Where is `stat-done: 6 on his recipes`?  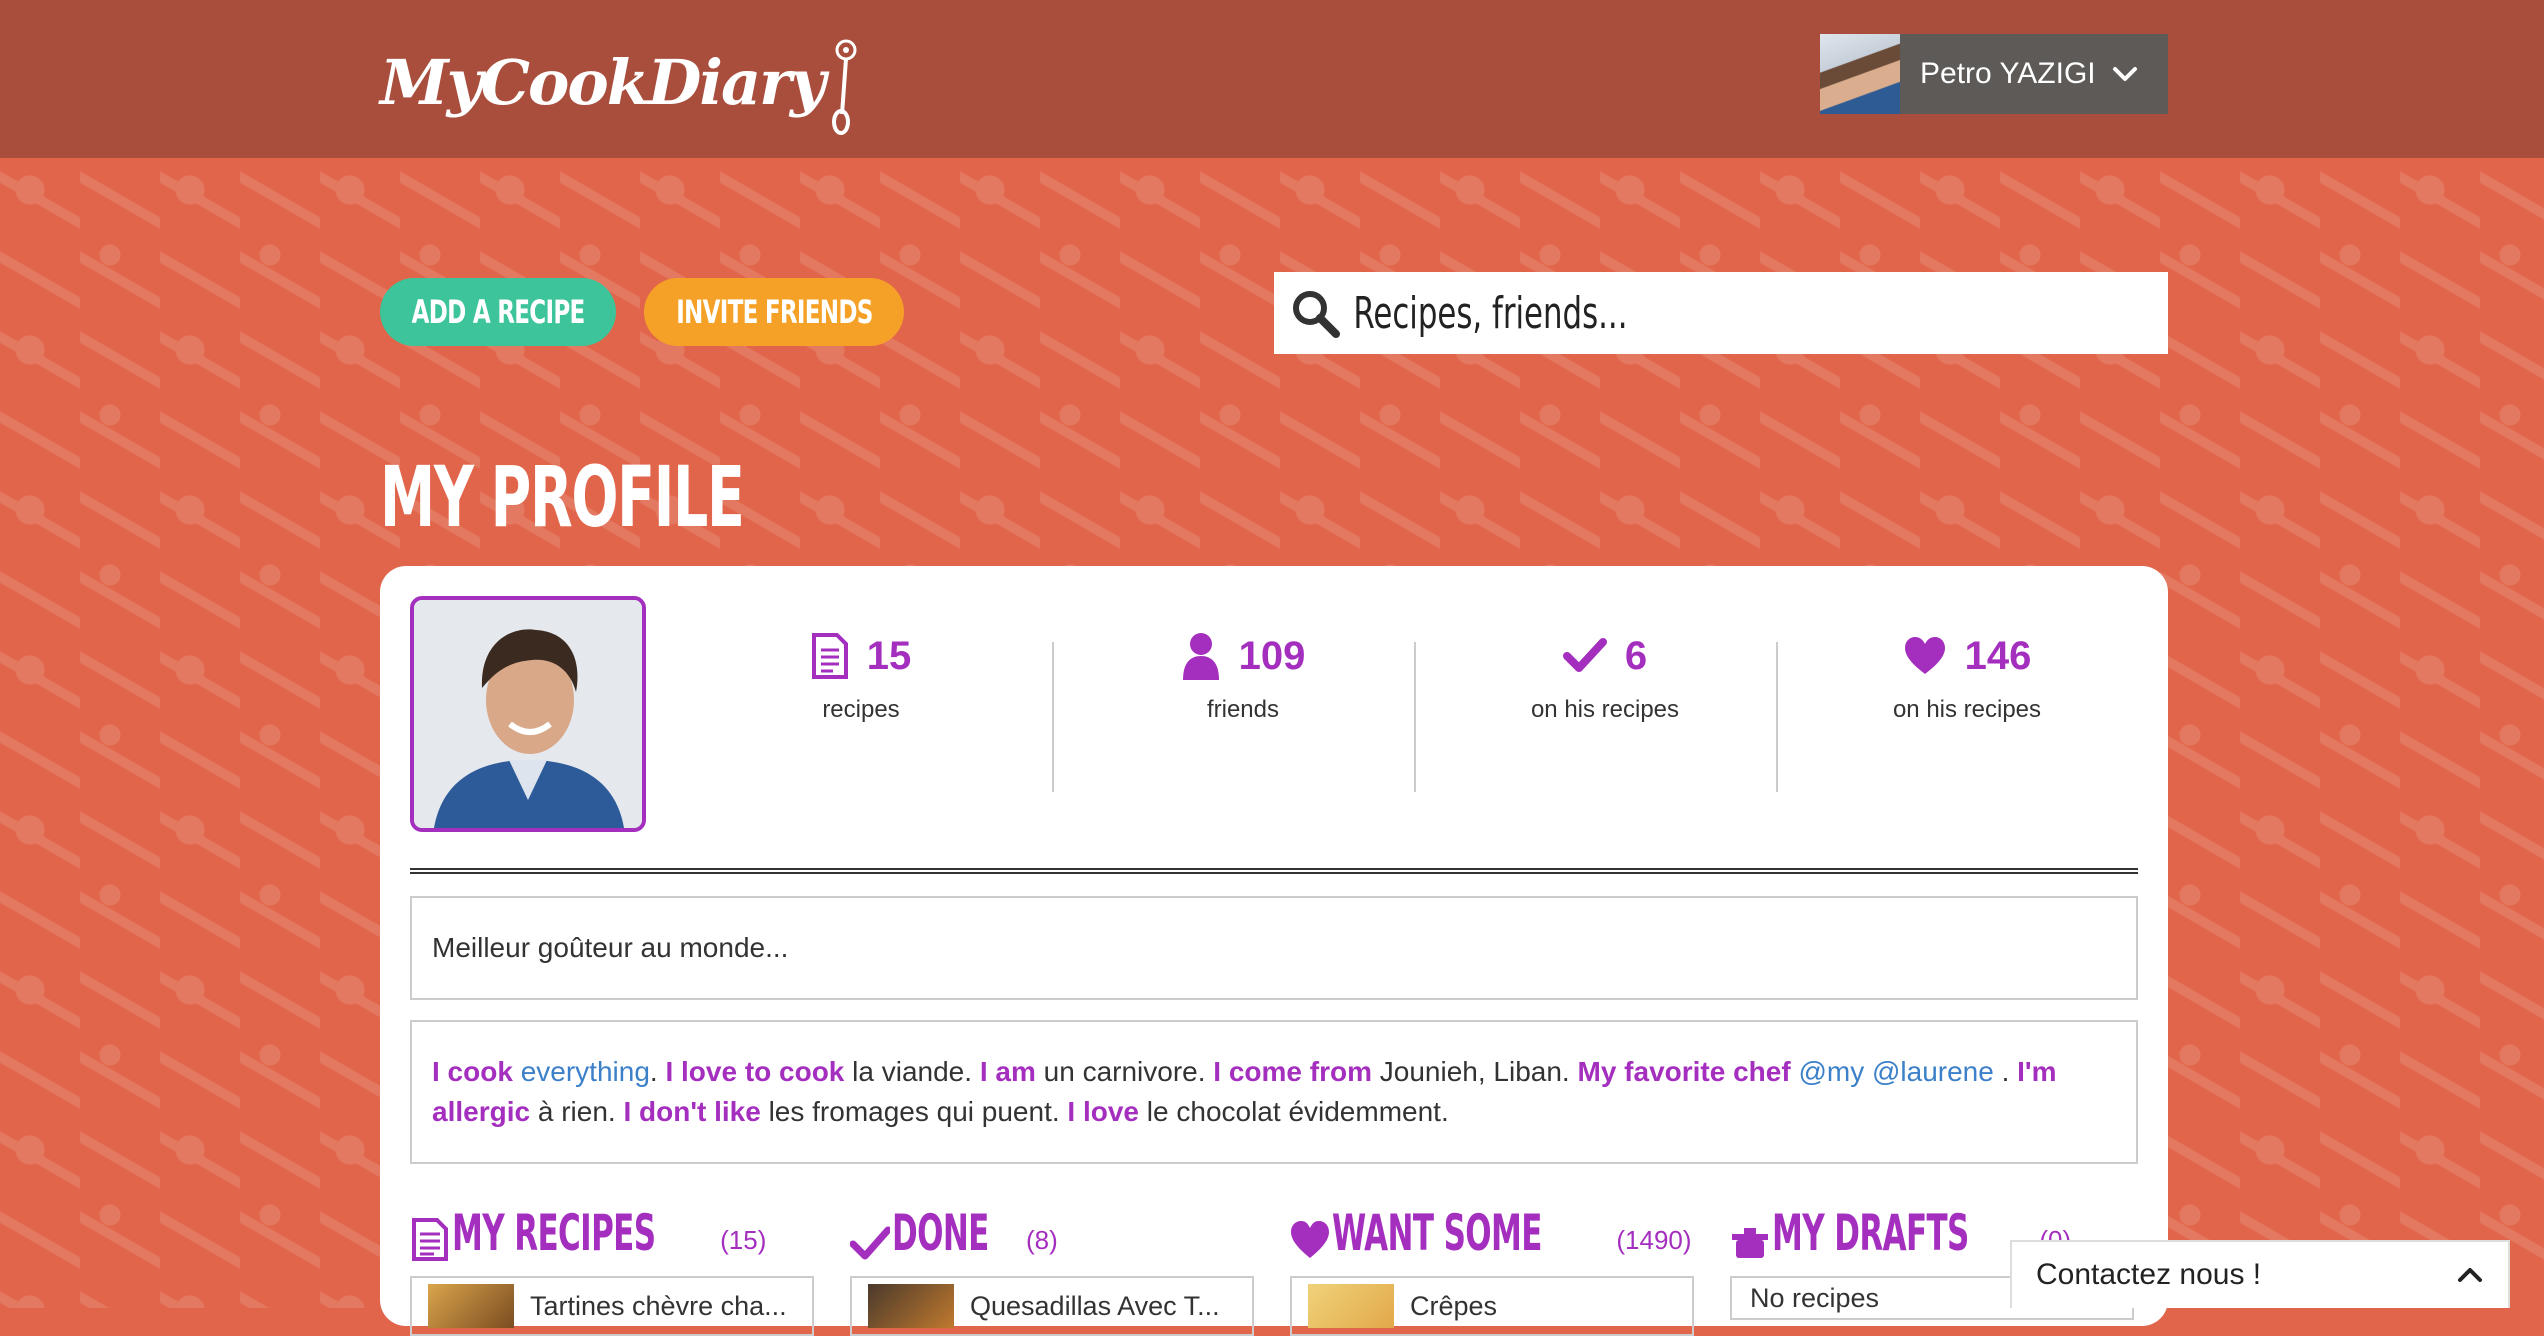
stat-done: 6 on his recipes is located at coordinates (1605, 701).